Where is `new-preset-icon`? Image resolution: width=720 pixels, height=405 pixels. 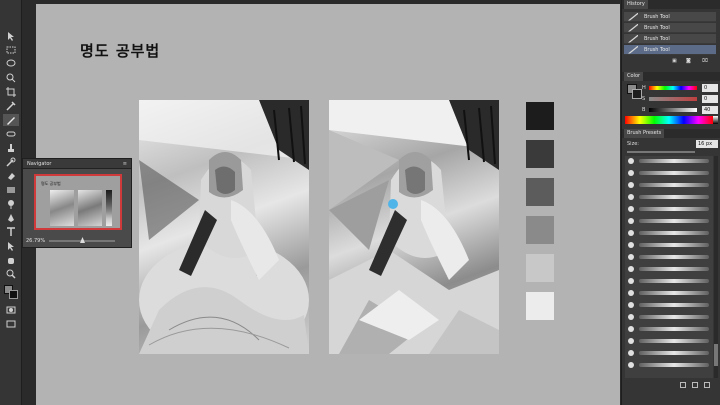
new-preset-icon is located at coordinates (695, 385).